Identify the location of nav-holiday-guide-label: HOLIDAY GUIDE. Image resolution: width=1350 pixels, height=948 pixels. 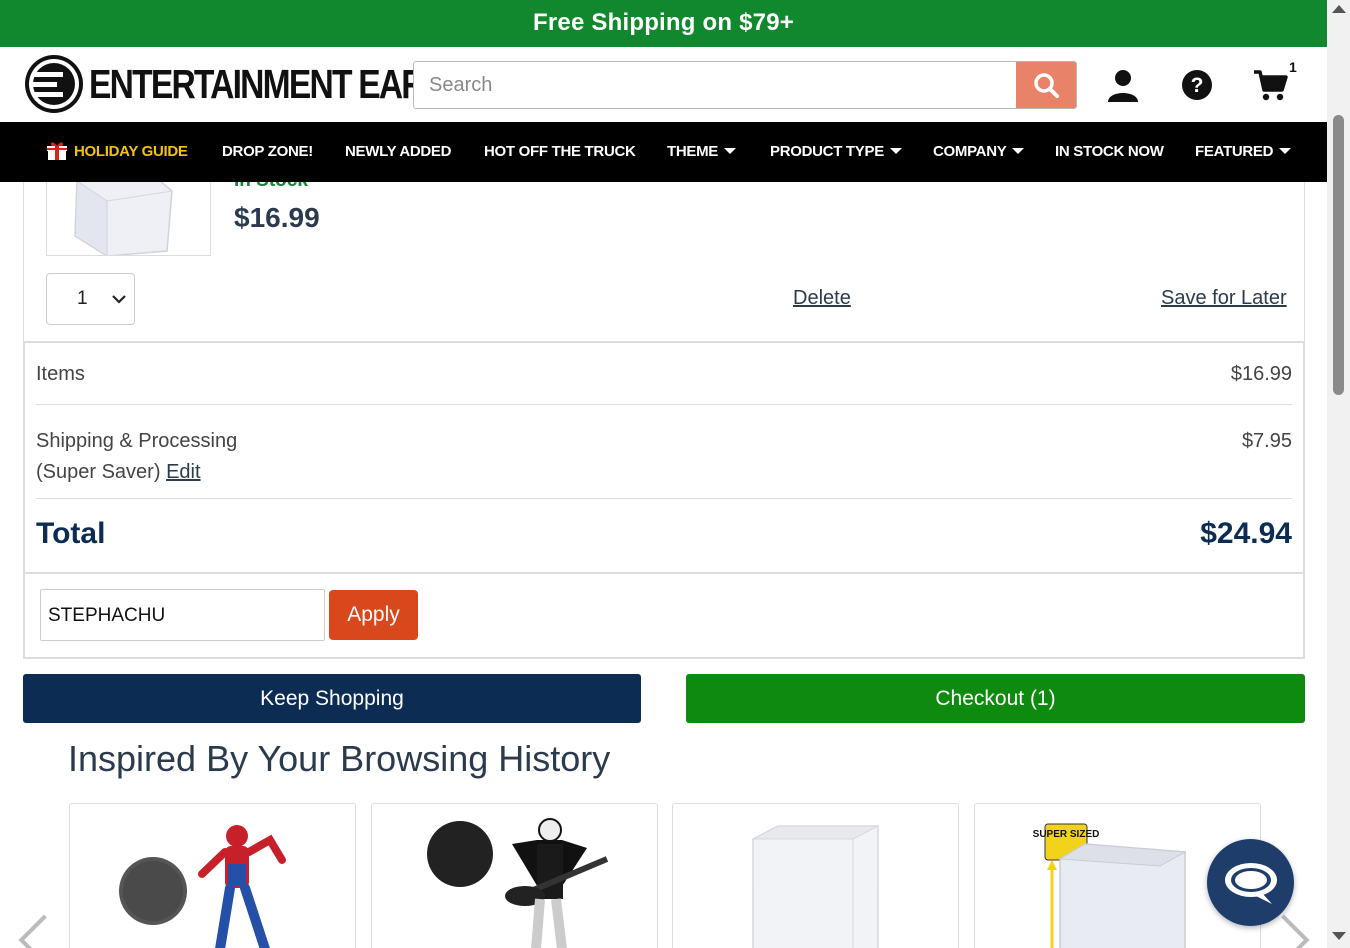
(131, 151).